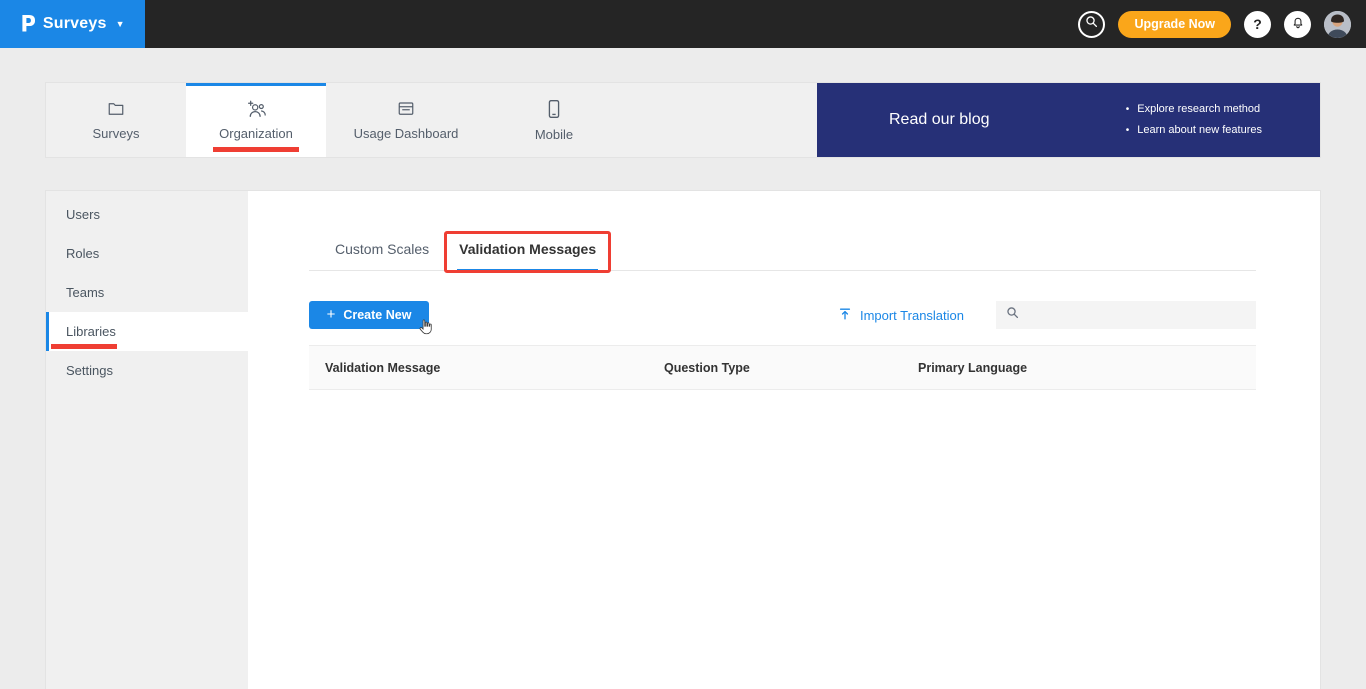  I want to click on nav-tab-label: Mobile, so click(554, 134).